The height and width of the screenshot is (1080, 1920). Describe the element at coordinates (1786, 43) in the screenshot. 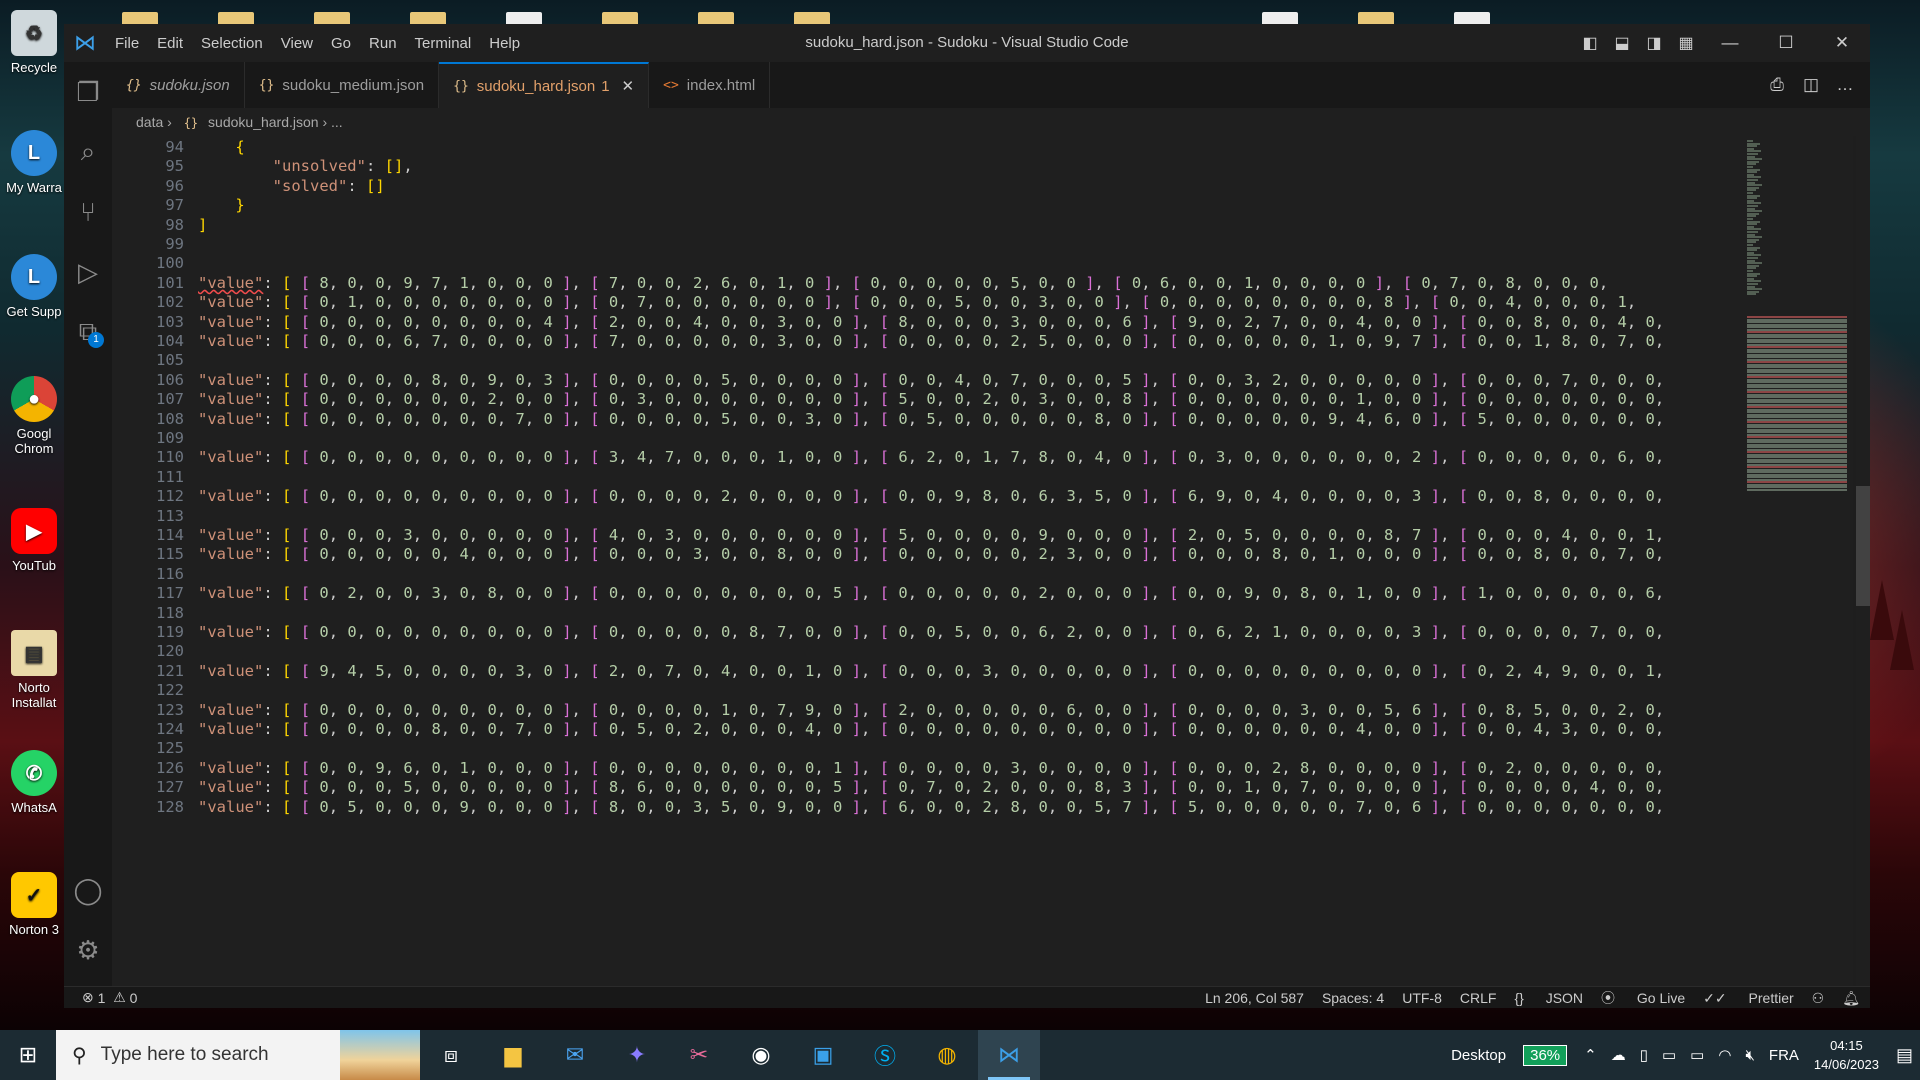

I see `maximize-icon: ☐` at that location.